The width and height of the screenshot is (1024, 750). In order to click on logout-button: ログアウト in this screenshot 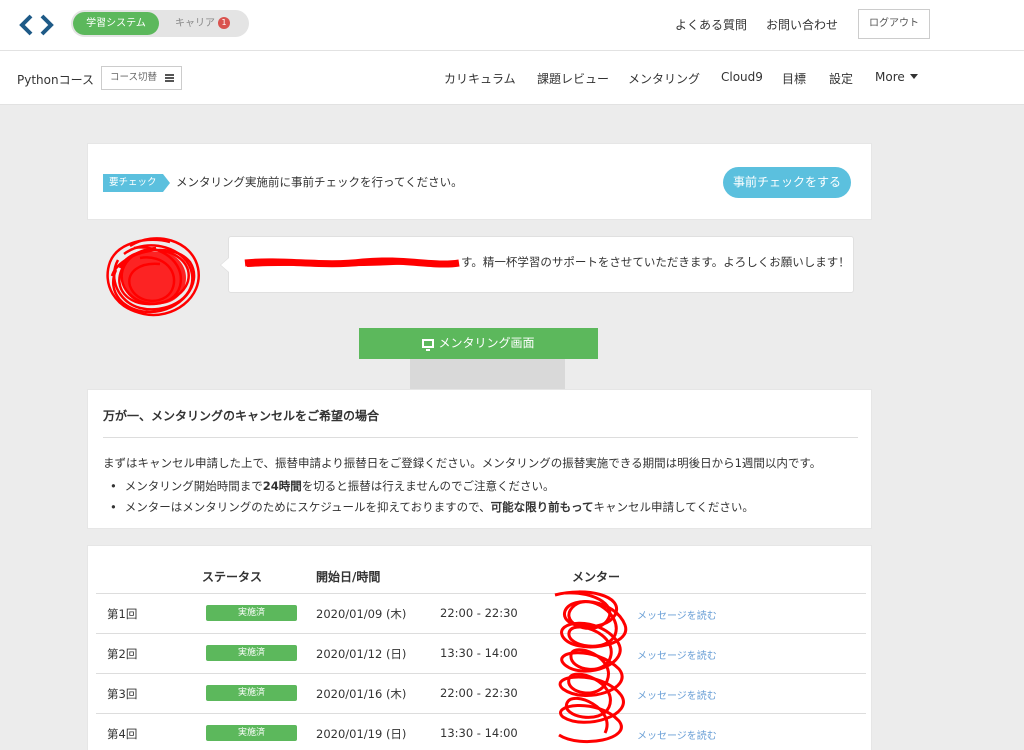, I will do `click(894, 24)`.